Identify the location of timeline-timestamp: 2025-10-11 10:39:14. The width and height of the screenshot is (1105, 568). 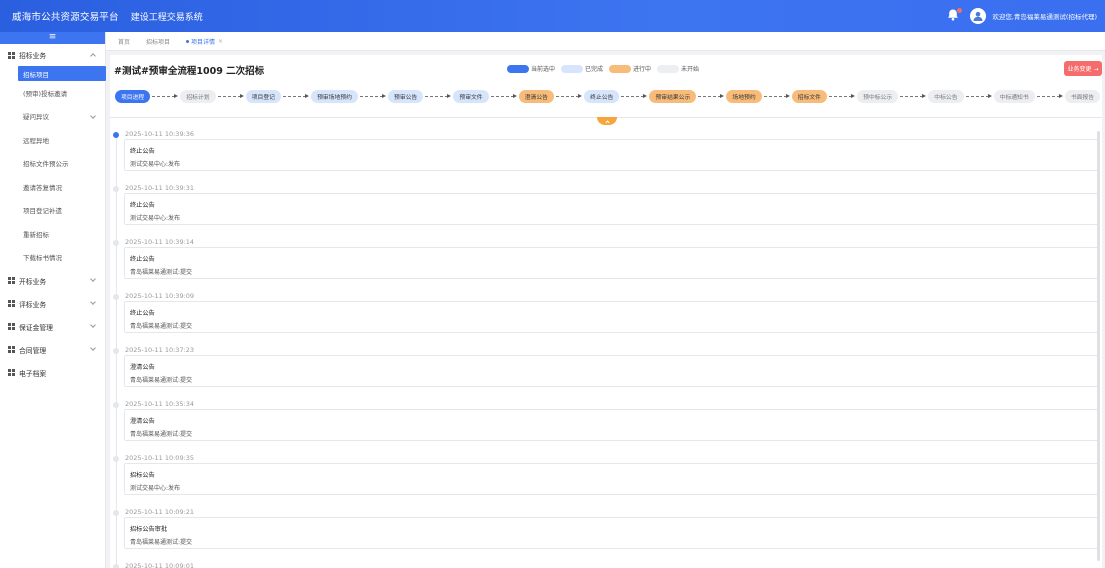
(160, 242).